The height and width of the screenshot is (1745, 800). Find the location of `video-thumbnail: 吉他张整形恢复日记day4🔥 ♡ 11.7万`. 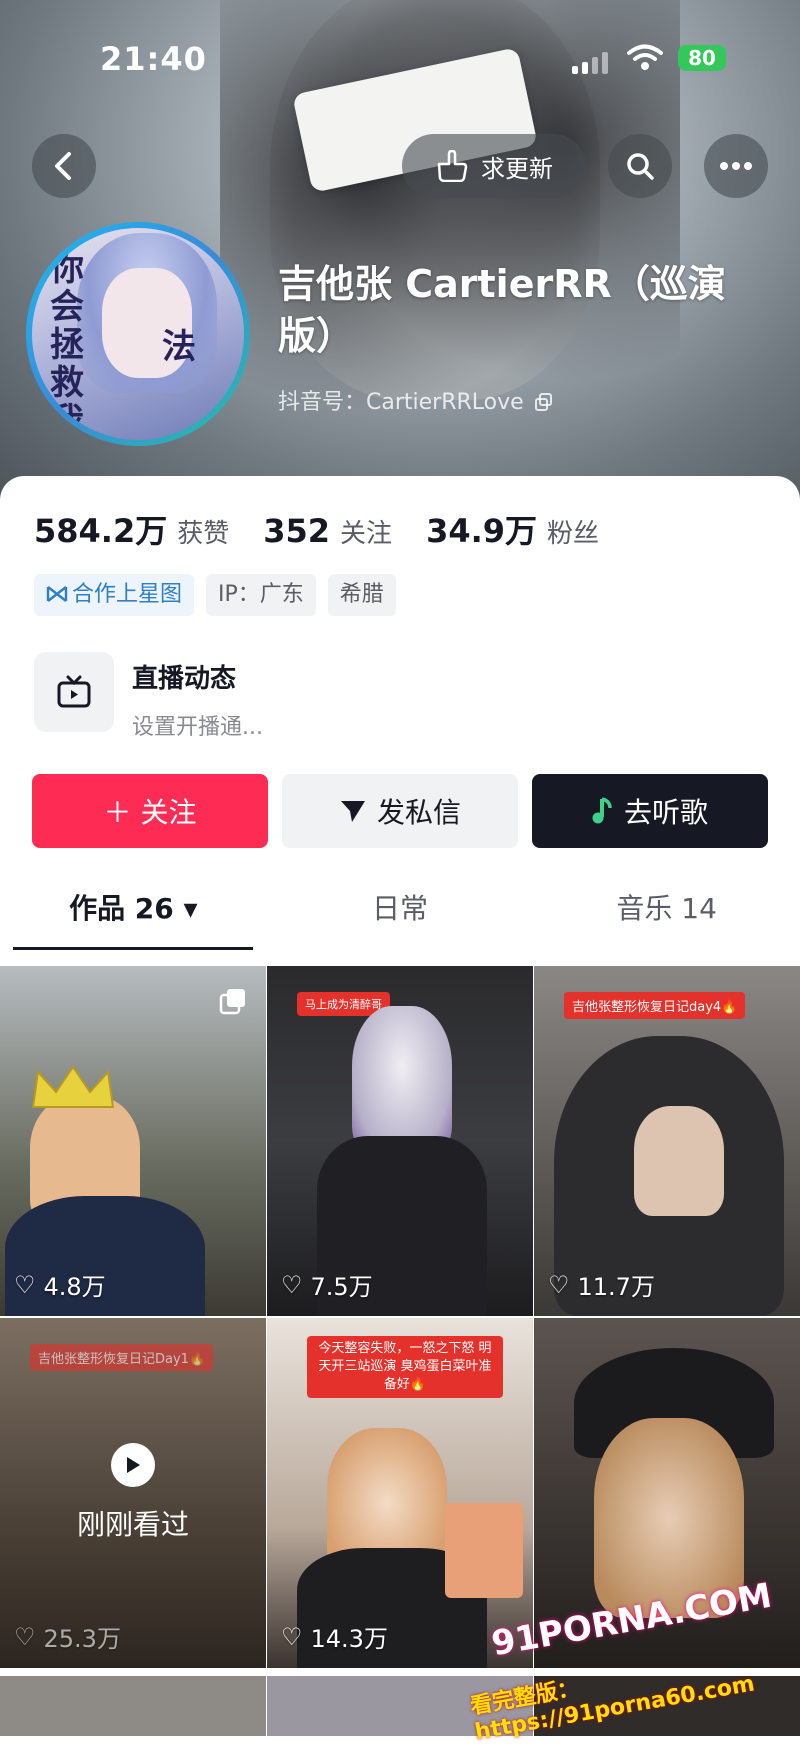

video-thumbnail: 吉他张整形恢复日记day4🔥 ♡ 11.7万 is located at coordinates (667, 1141).